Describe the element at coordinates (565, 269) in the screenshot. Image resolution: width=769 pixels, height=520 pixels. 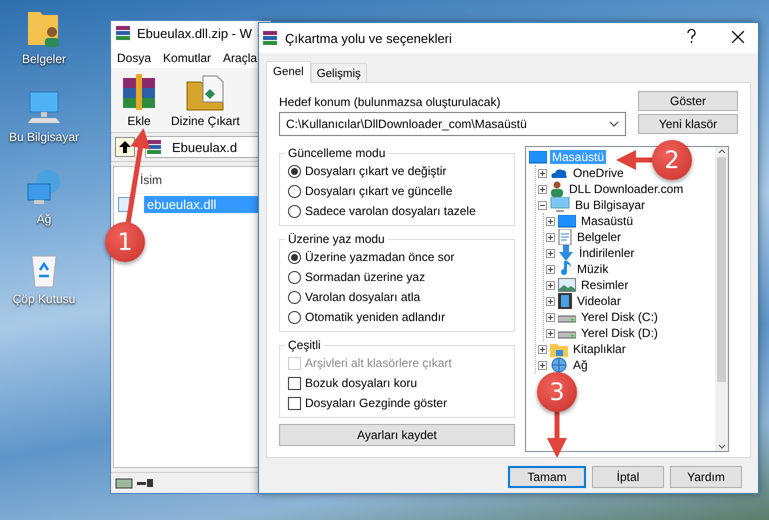
I see `music-note-icon` at that location.